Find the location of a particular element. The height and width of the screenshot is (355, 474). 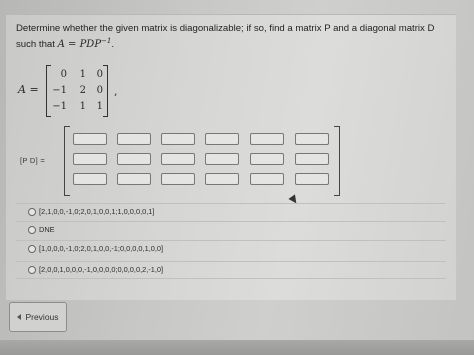

option-2: DNE is located at coordinates (231, 230).